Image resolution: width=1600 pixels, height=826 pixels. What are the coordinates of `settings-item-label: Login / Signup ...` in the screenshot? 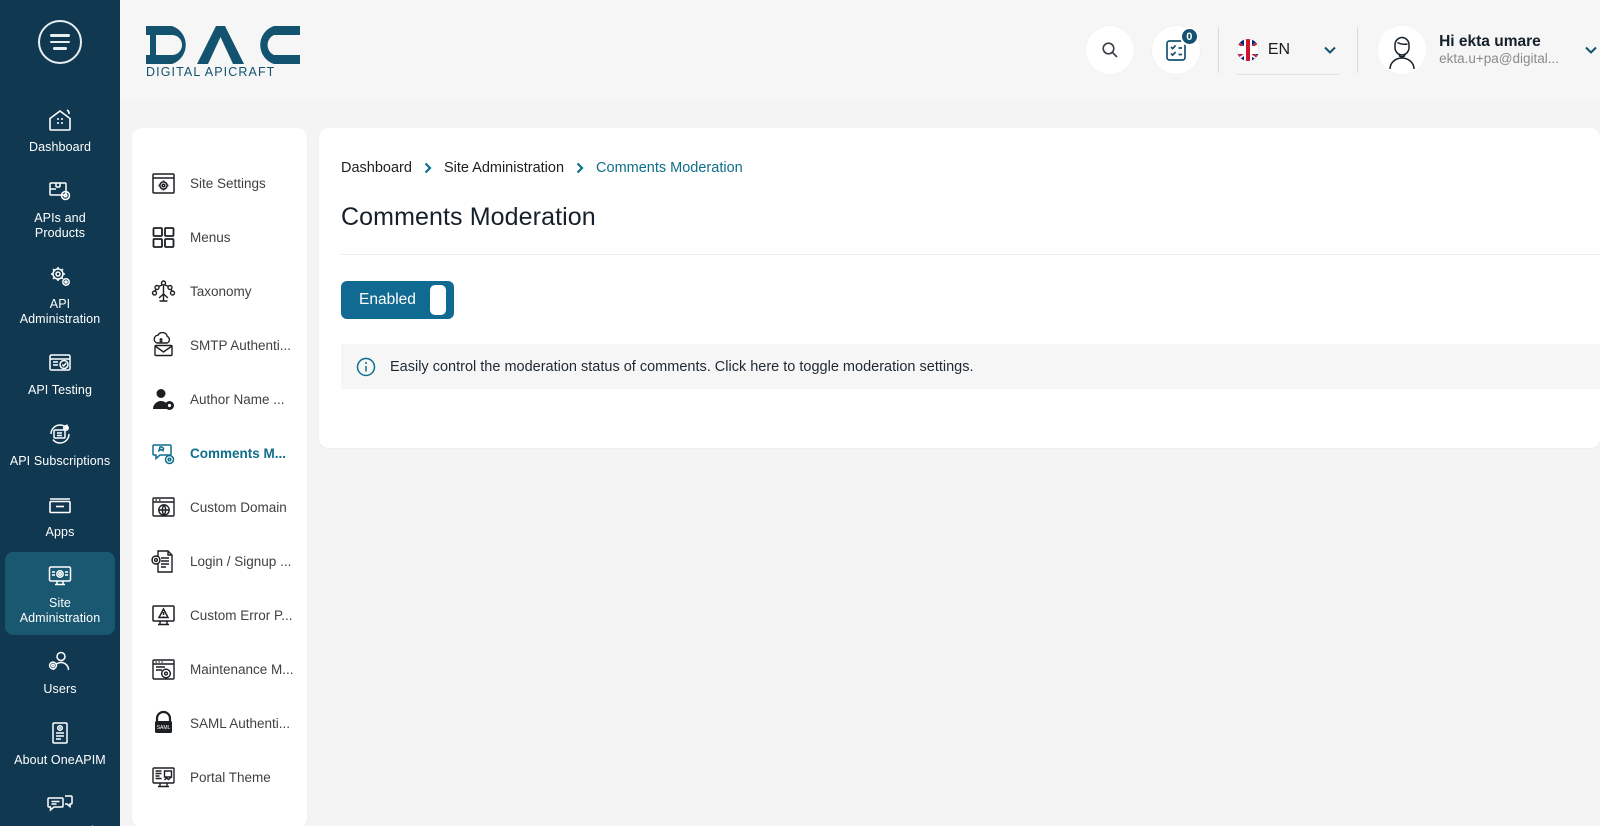 It's located at (241, 561).